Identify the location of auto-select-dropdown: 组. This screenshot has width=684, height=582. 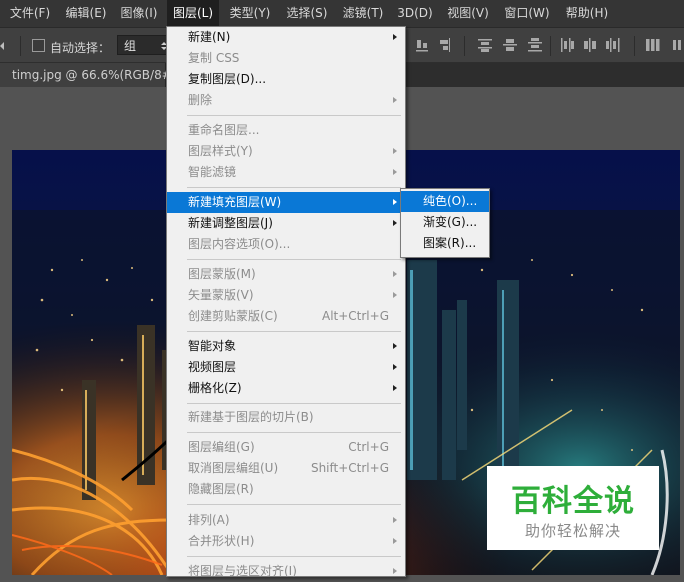
(145, 45).